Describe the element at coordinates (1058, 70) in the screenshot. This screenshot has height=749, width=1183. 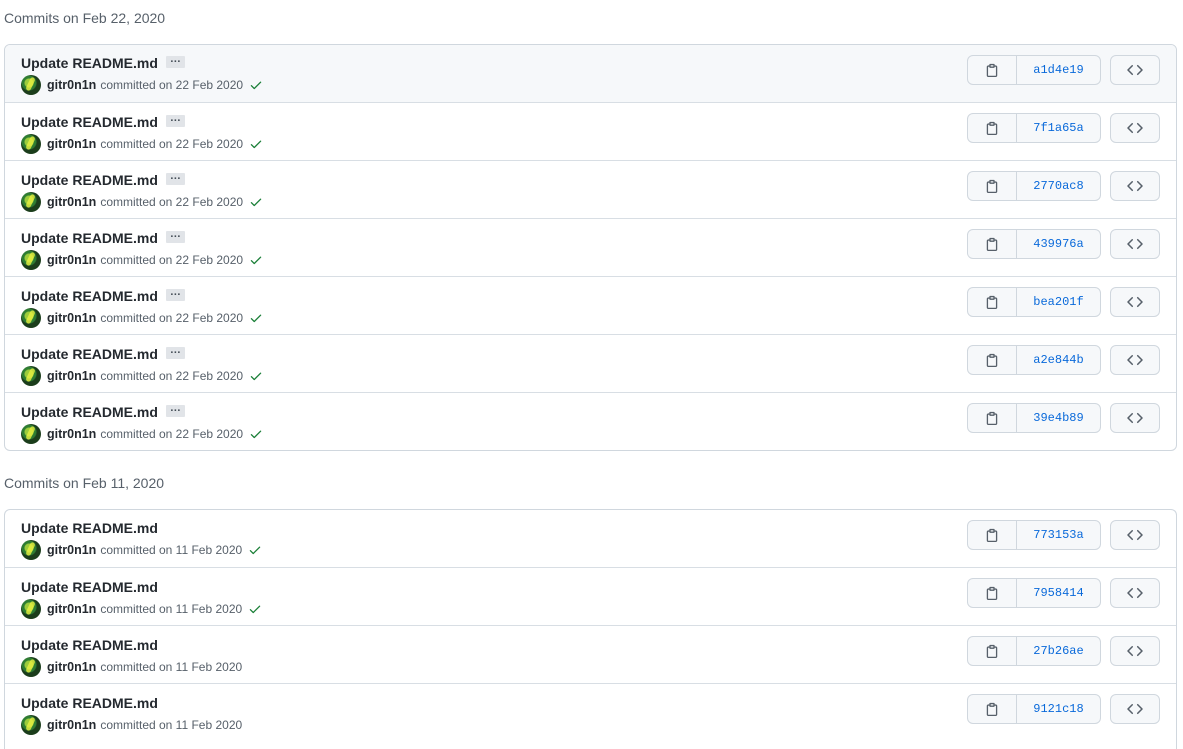
I see `commit-sha-link: a1d4e19` at that location.